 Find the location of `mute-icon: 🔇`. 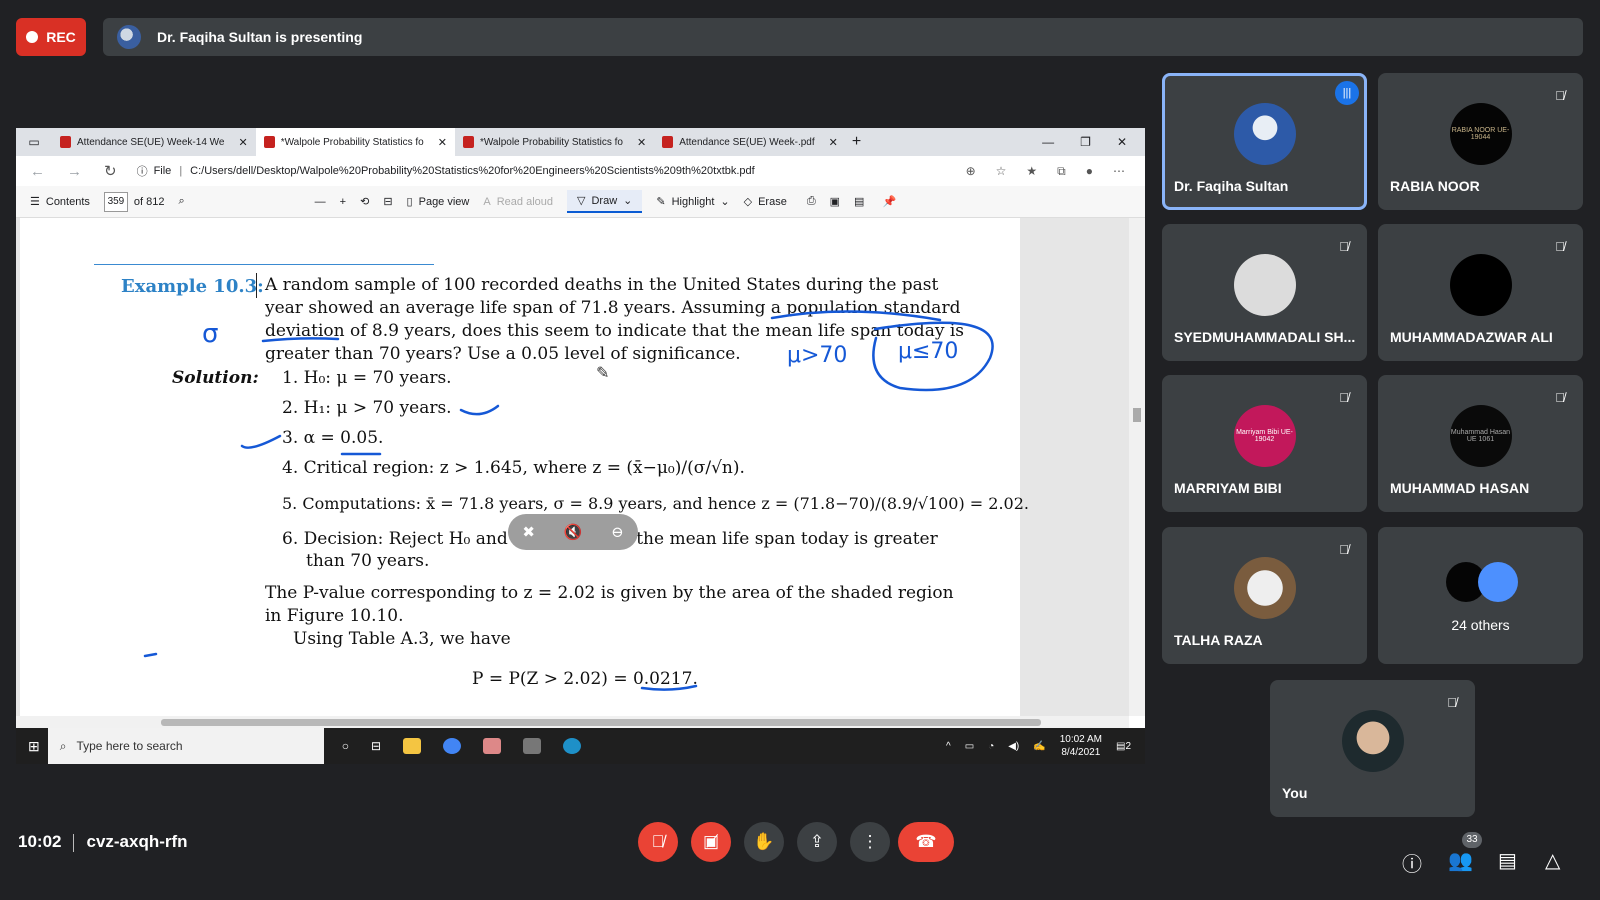

mute-icon: 🔇 is located at coordinates (573, 532).